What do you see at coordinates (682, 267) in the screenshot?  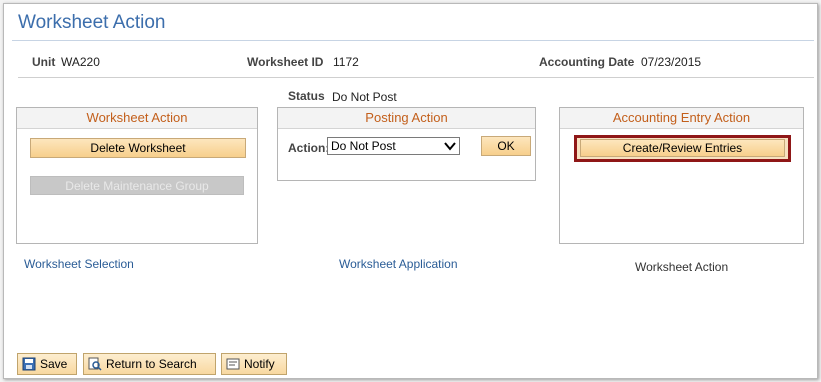 I see `worksheet-action-current: Worksheet Action` at bounding box center [682, 267].